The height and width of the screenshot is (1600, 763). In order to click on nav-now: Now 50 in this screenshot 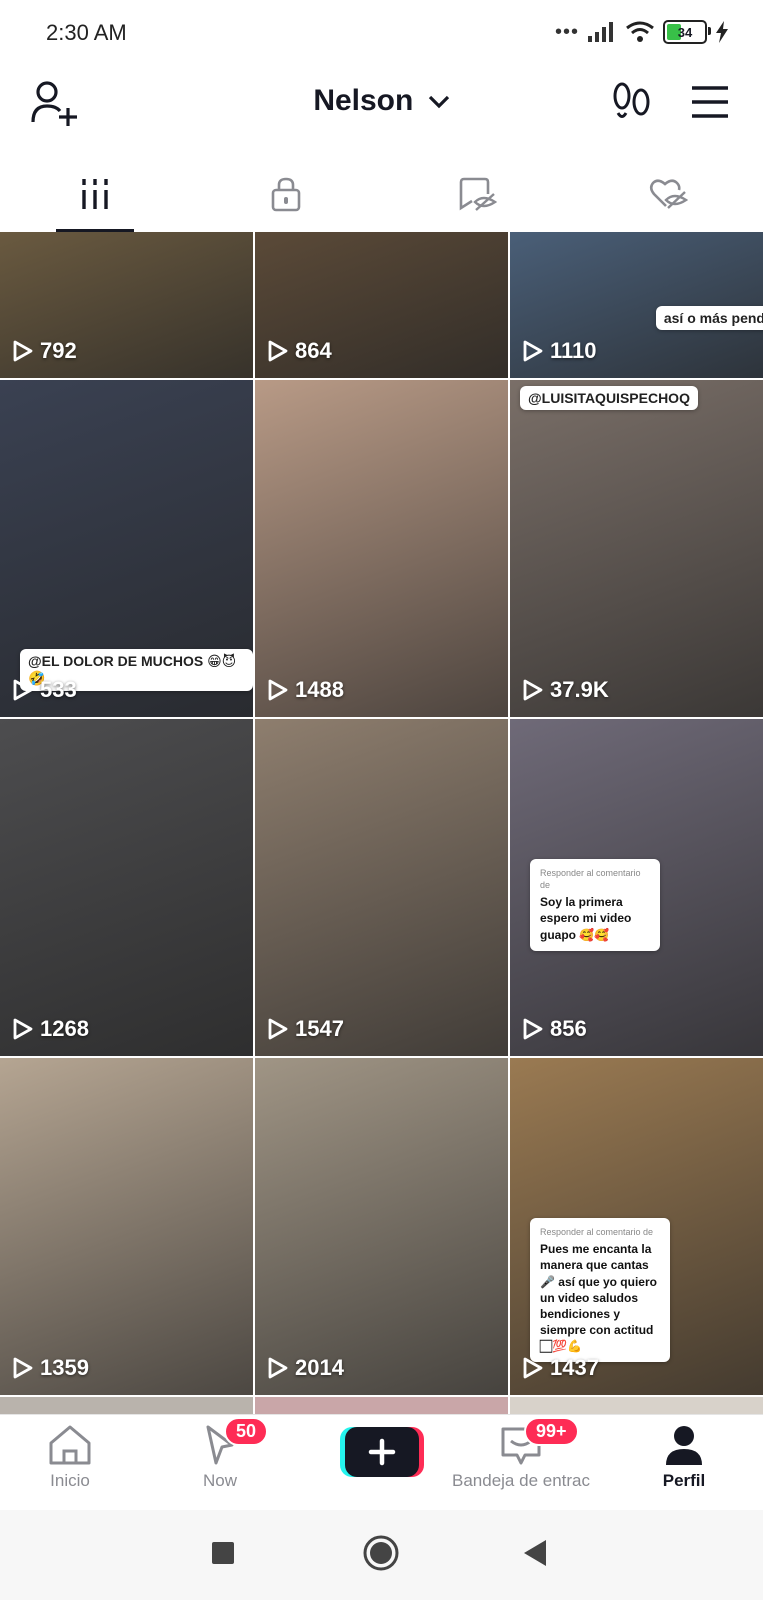, I will do `click(232, 1454)`.